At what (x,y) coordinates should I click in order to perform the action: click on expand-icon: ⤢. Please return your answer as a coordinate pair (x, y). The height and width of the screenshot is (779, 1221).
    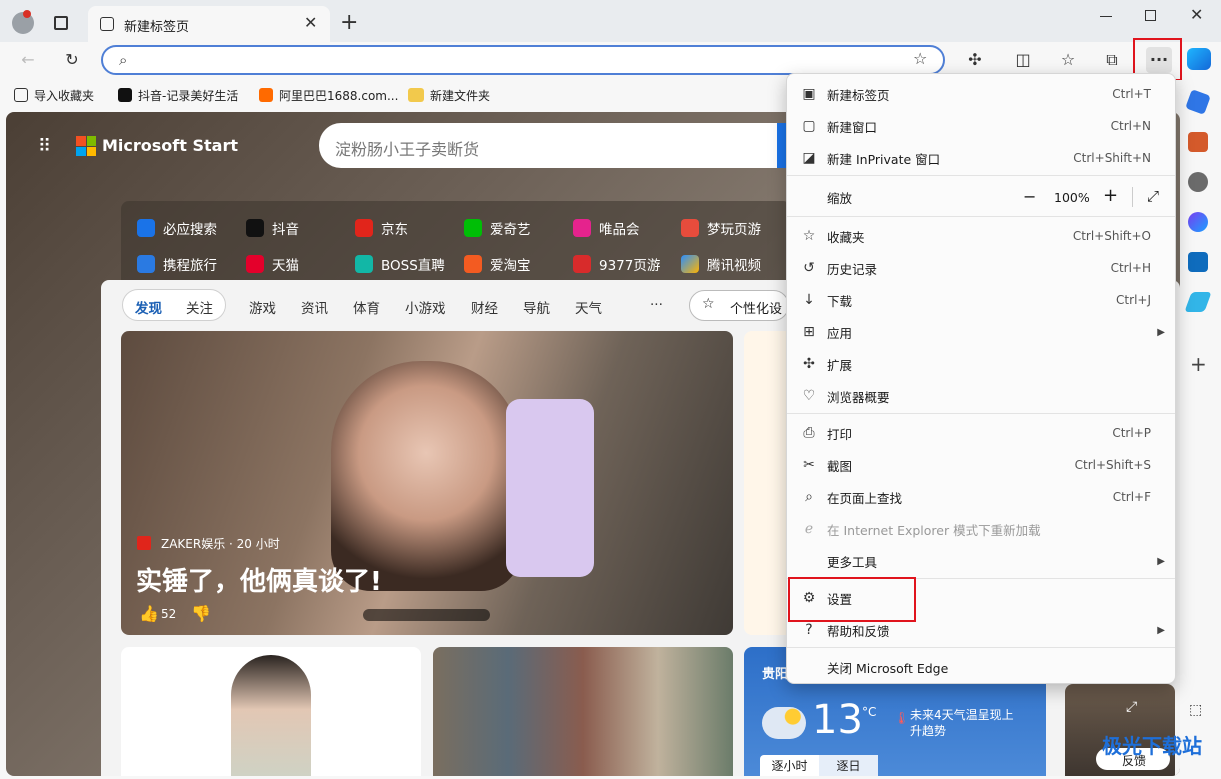
    Looking at the image, I should click on (1131, 707).